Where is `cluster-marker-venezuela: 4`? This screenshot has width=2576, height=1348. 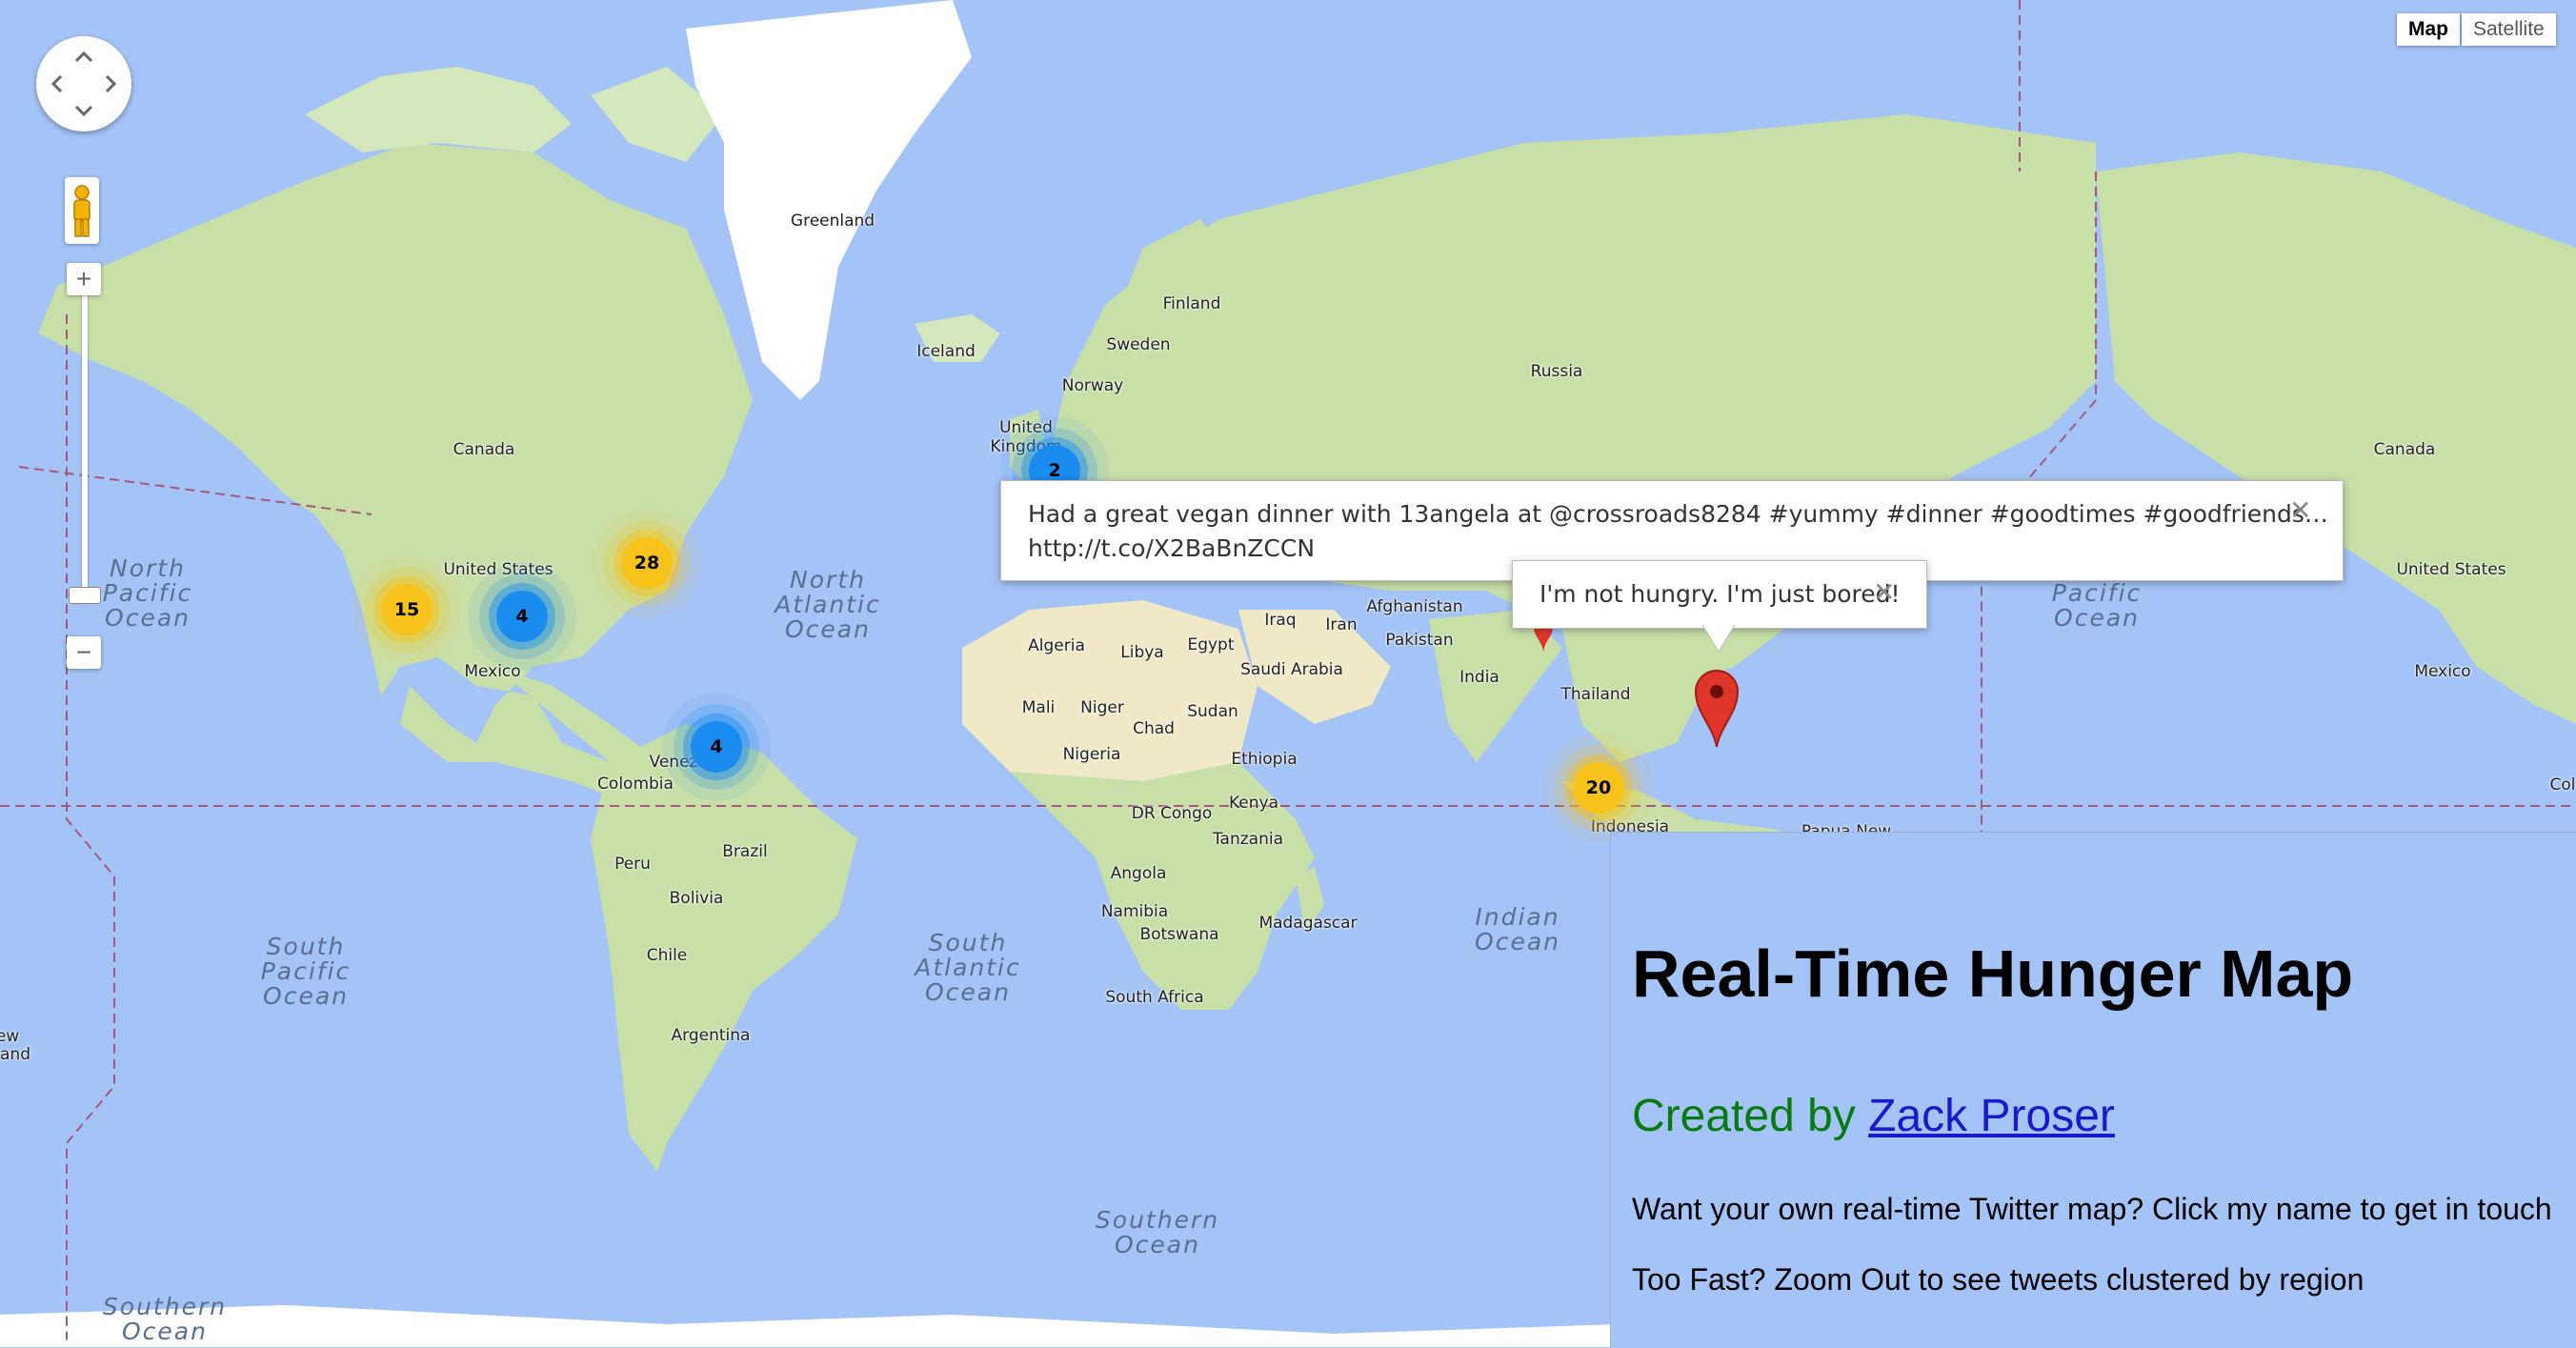 cluster-marker-venezuela: 4 is located at coordinates (717, 747).